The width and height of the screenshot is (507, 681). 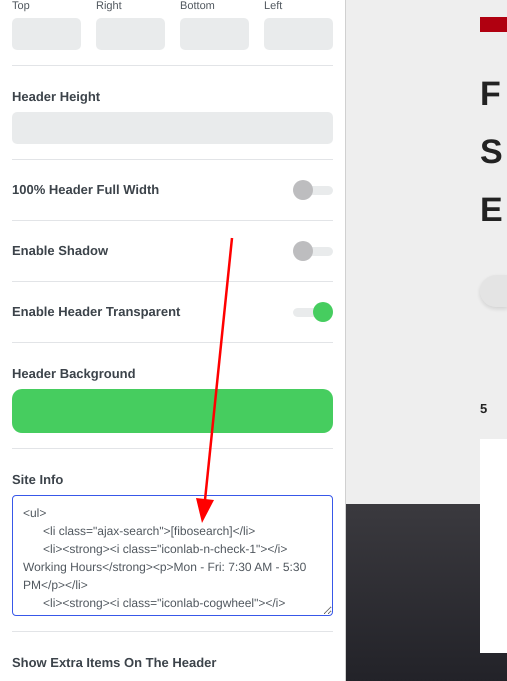 What do you see at coordinates (172, 555) in the screenshot?
I see `text-area: <ul> <li class="ajax-search">[fibosearch]</li> <li><strong><i class="iconlab-n-check-1"></i> Working Hours</strong><p>Mon - Fri: 7:30 AM - 5:30 PM</p></li> <li><strong><i class="iconlab-cogwheel"></i>` at bounding box center [172, 555].